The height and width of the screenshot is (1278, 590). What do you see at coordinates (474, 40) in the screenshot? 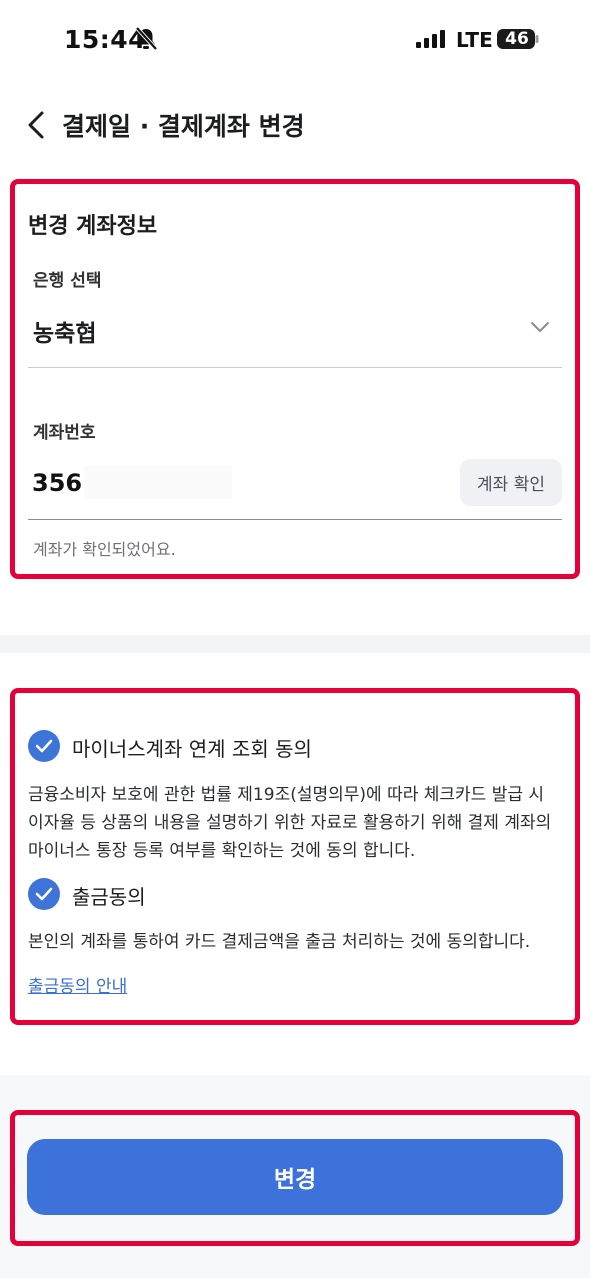
I see `network-type: LTE` at bounding box center [474, 40].